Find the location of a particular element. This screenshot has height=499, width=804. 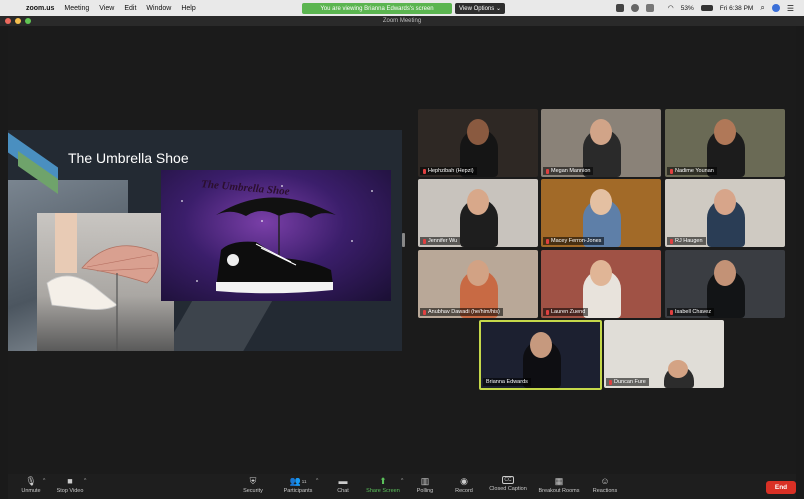

muted-microphone-icon: 🎙 is located at coordinates (31, 480).